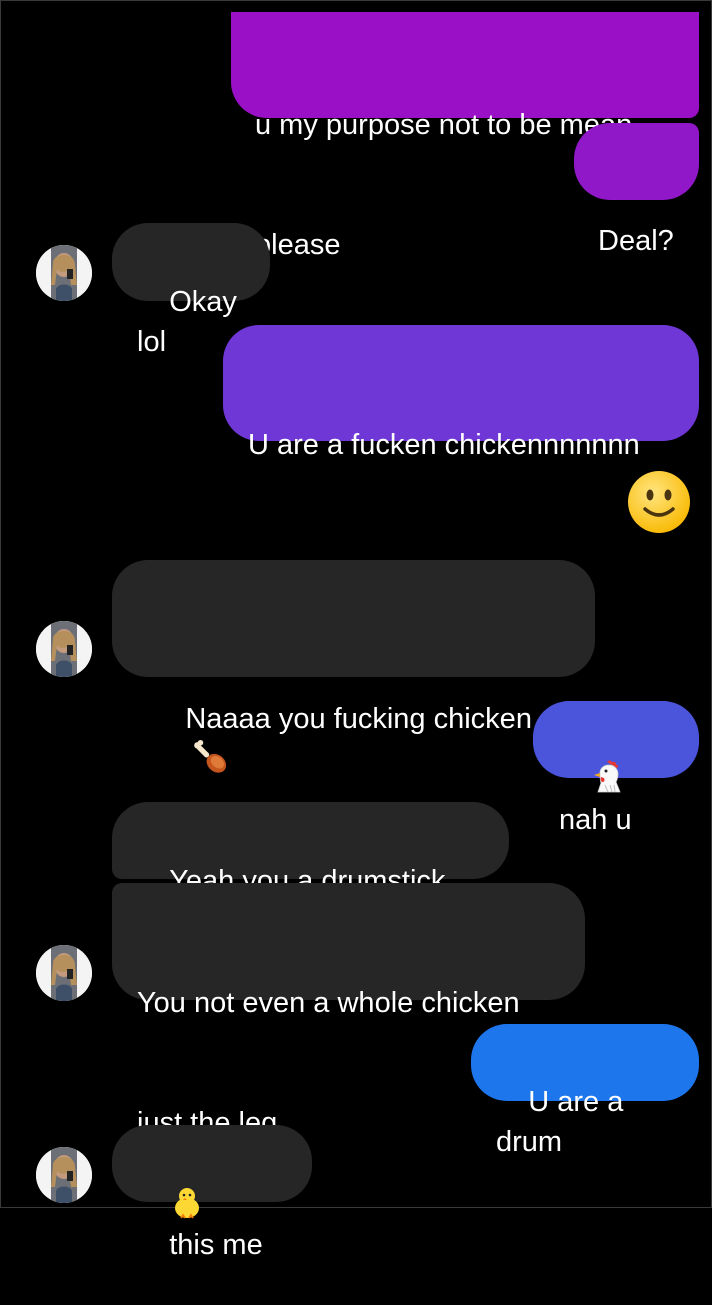  What do you see at coordinates (191, 290) in the screenshot?
I see `received-message: Okay lol` at bounding box center [191, 290].